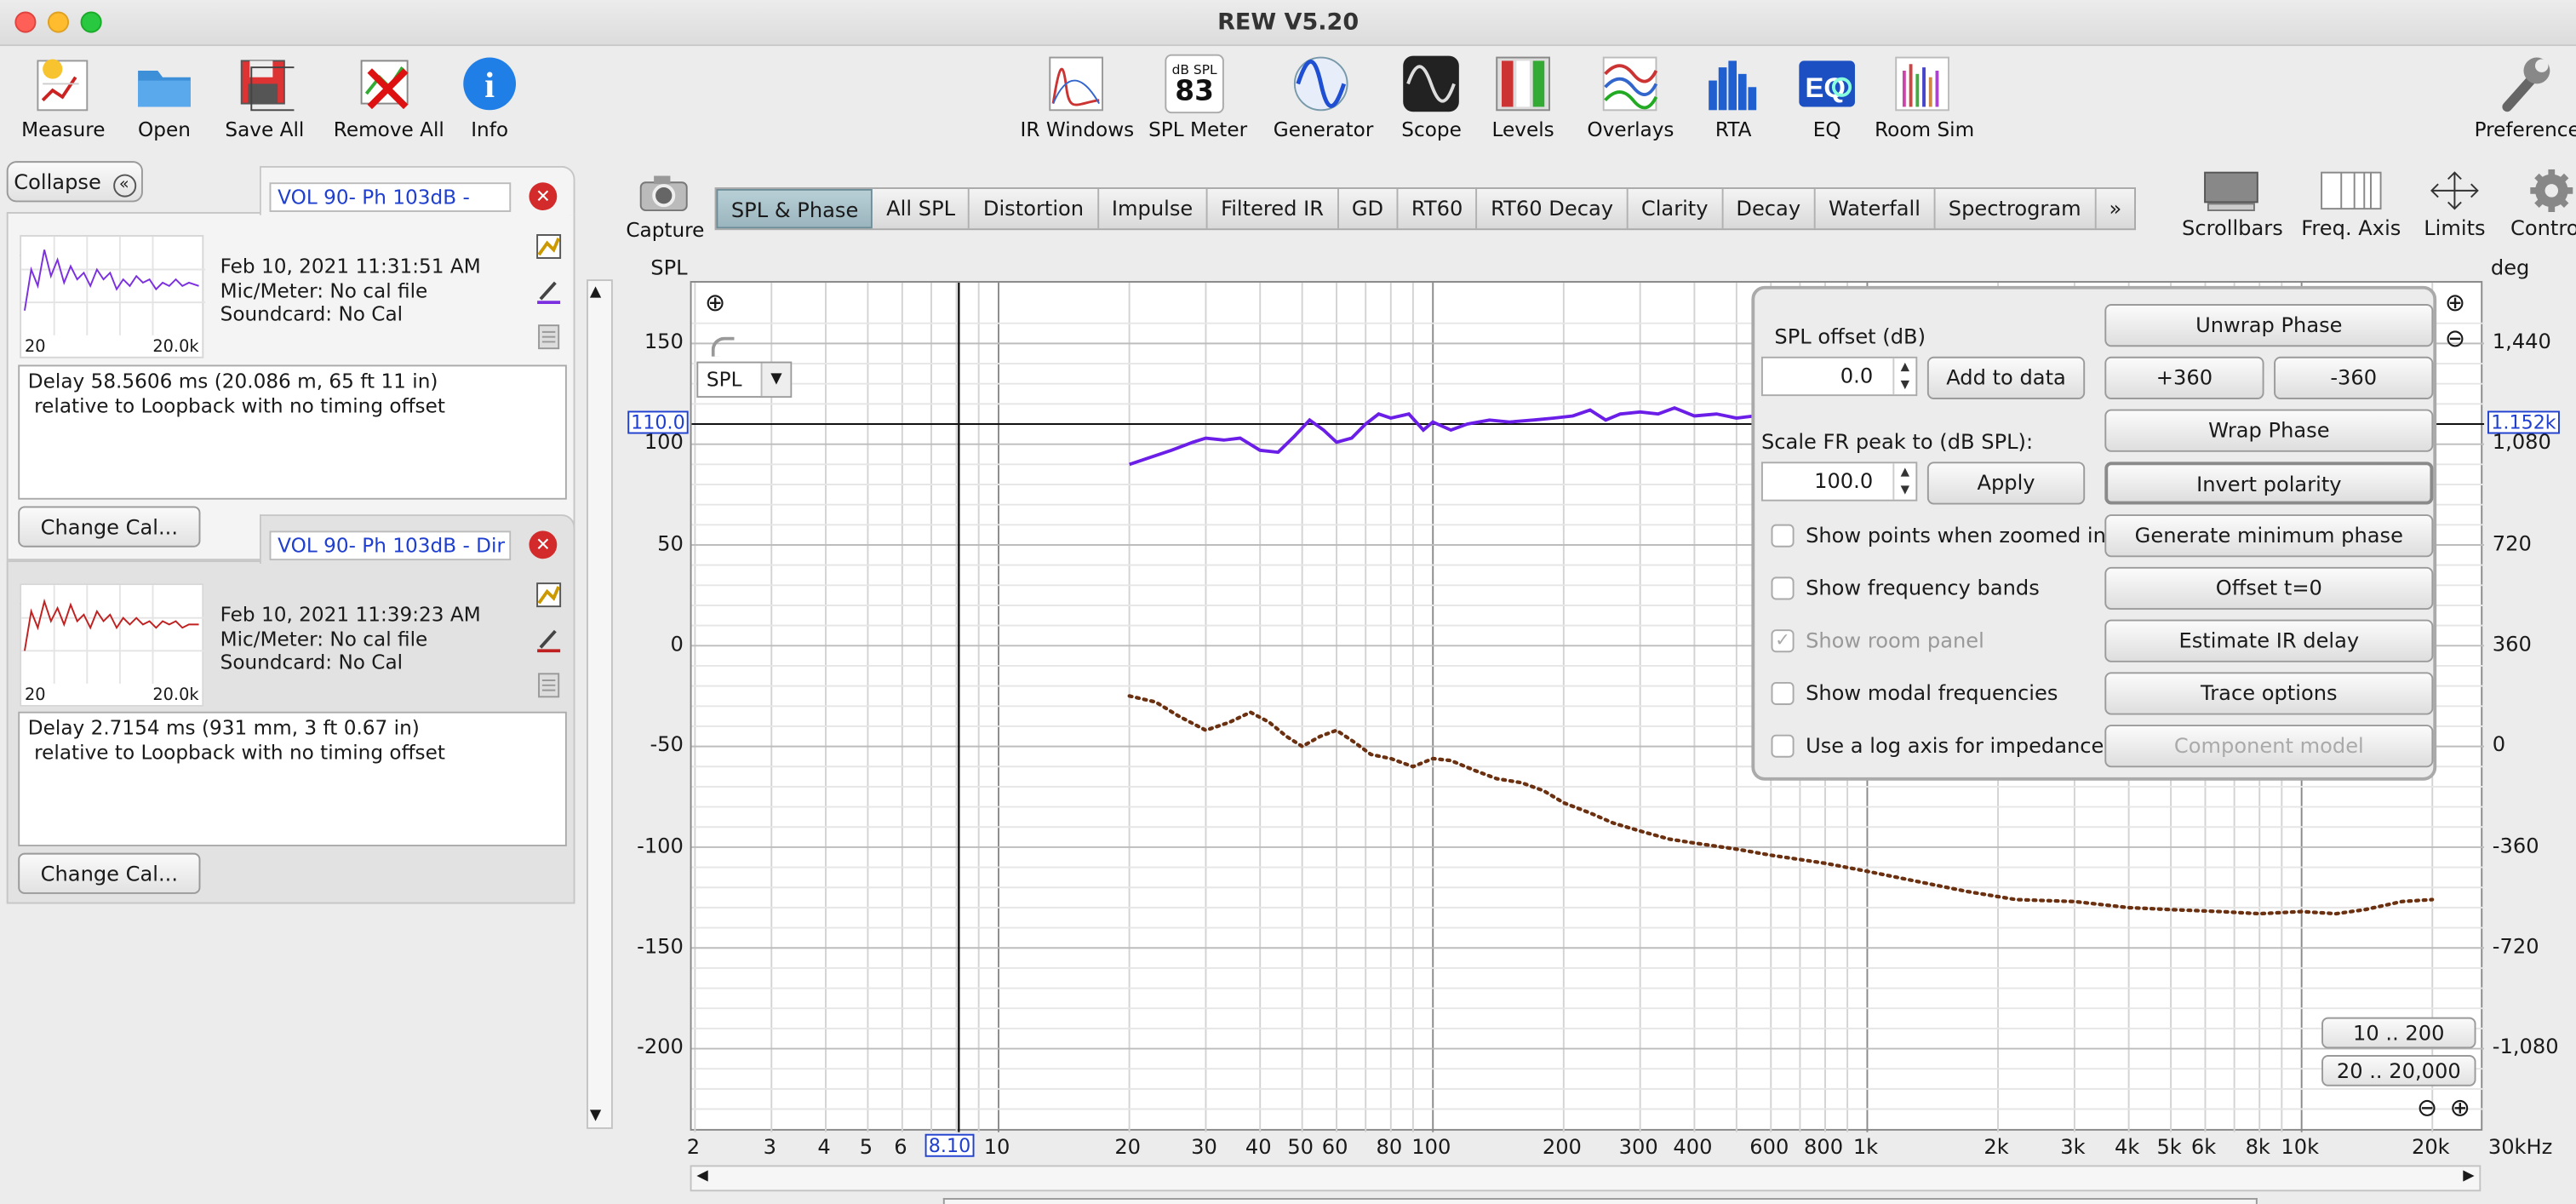 The image size is (2576, 1204). What do you see at coordinates (324, 639) in the screenshot?
I see `measurement-mic: Mic/Meter: No cal file` at bounding box center [324, 639].